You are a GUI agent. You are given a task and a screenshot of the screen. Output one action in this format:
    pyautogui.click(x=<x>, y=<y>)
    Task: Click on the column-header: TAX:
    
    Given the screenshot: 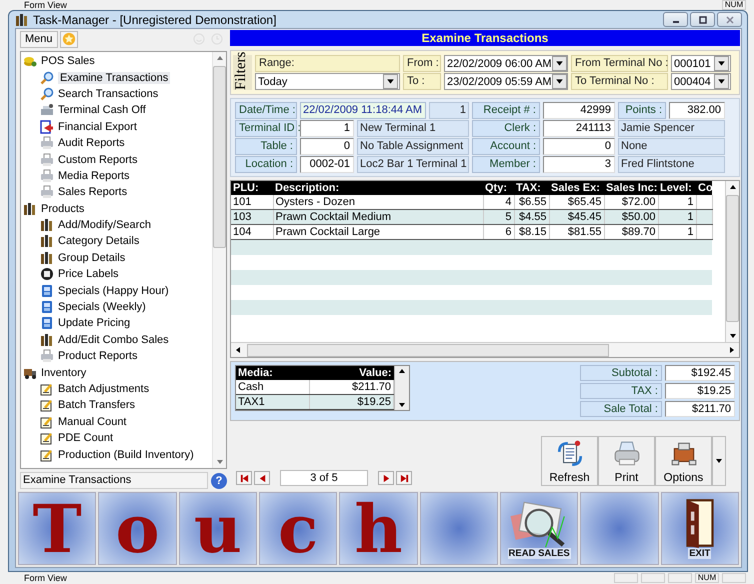 What is the action you would take?
    pyautogui.click(x=531, y=188)
    